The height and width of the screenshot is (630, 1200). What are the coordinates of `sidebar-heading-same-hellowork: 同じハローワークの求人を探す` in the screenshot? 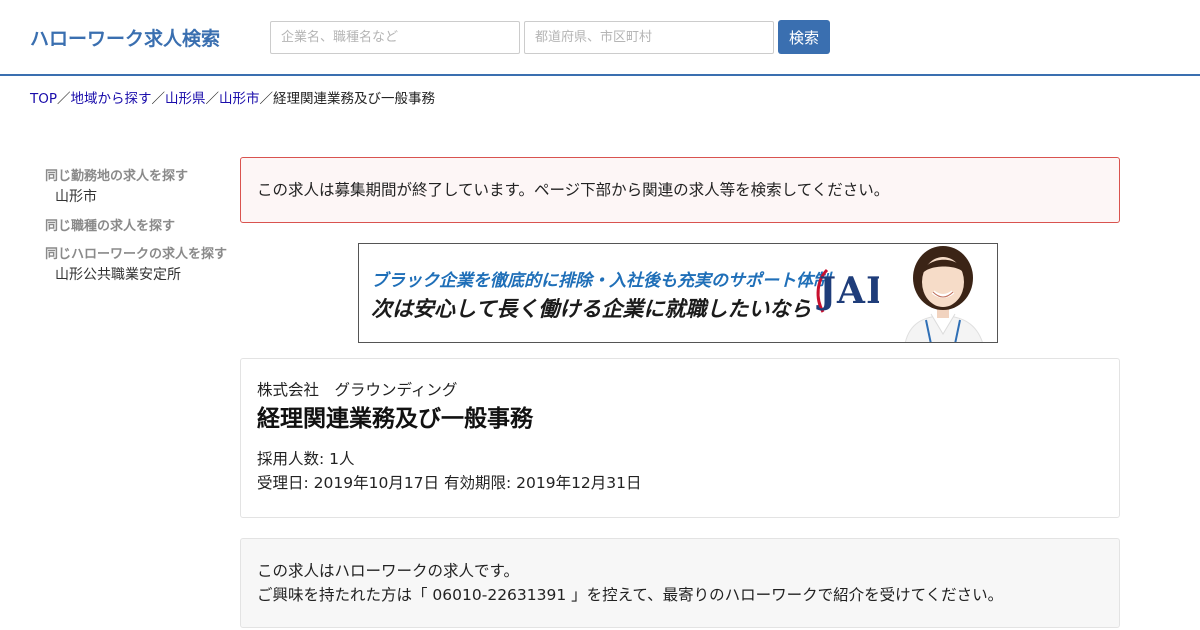 It's located at (136, 254).